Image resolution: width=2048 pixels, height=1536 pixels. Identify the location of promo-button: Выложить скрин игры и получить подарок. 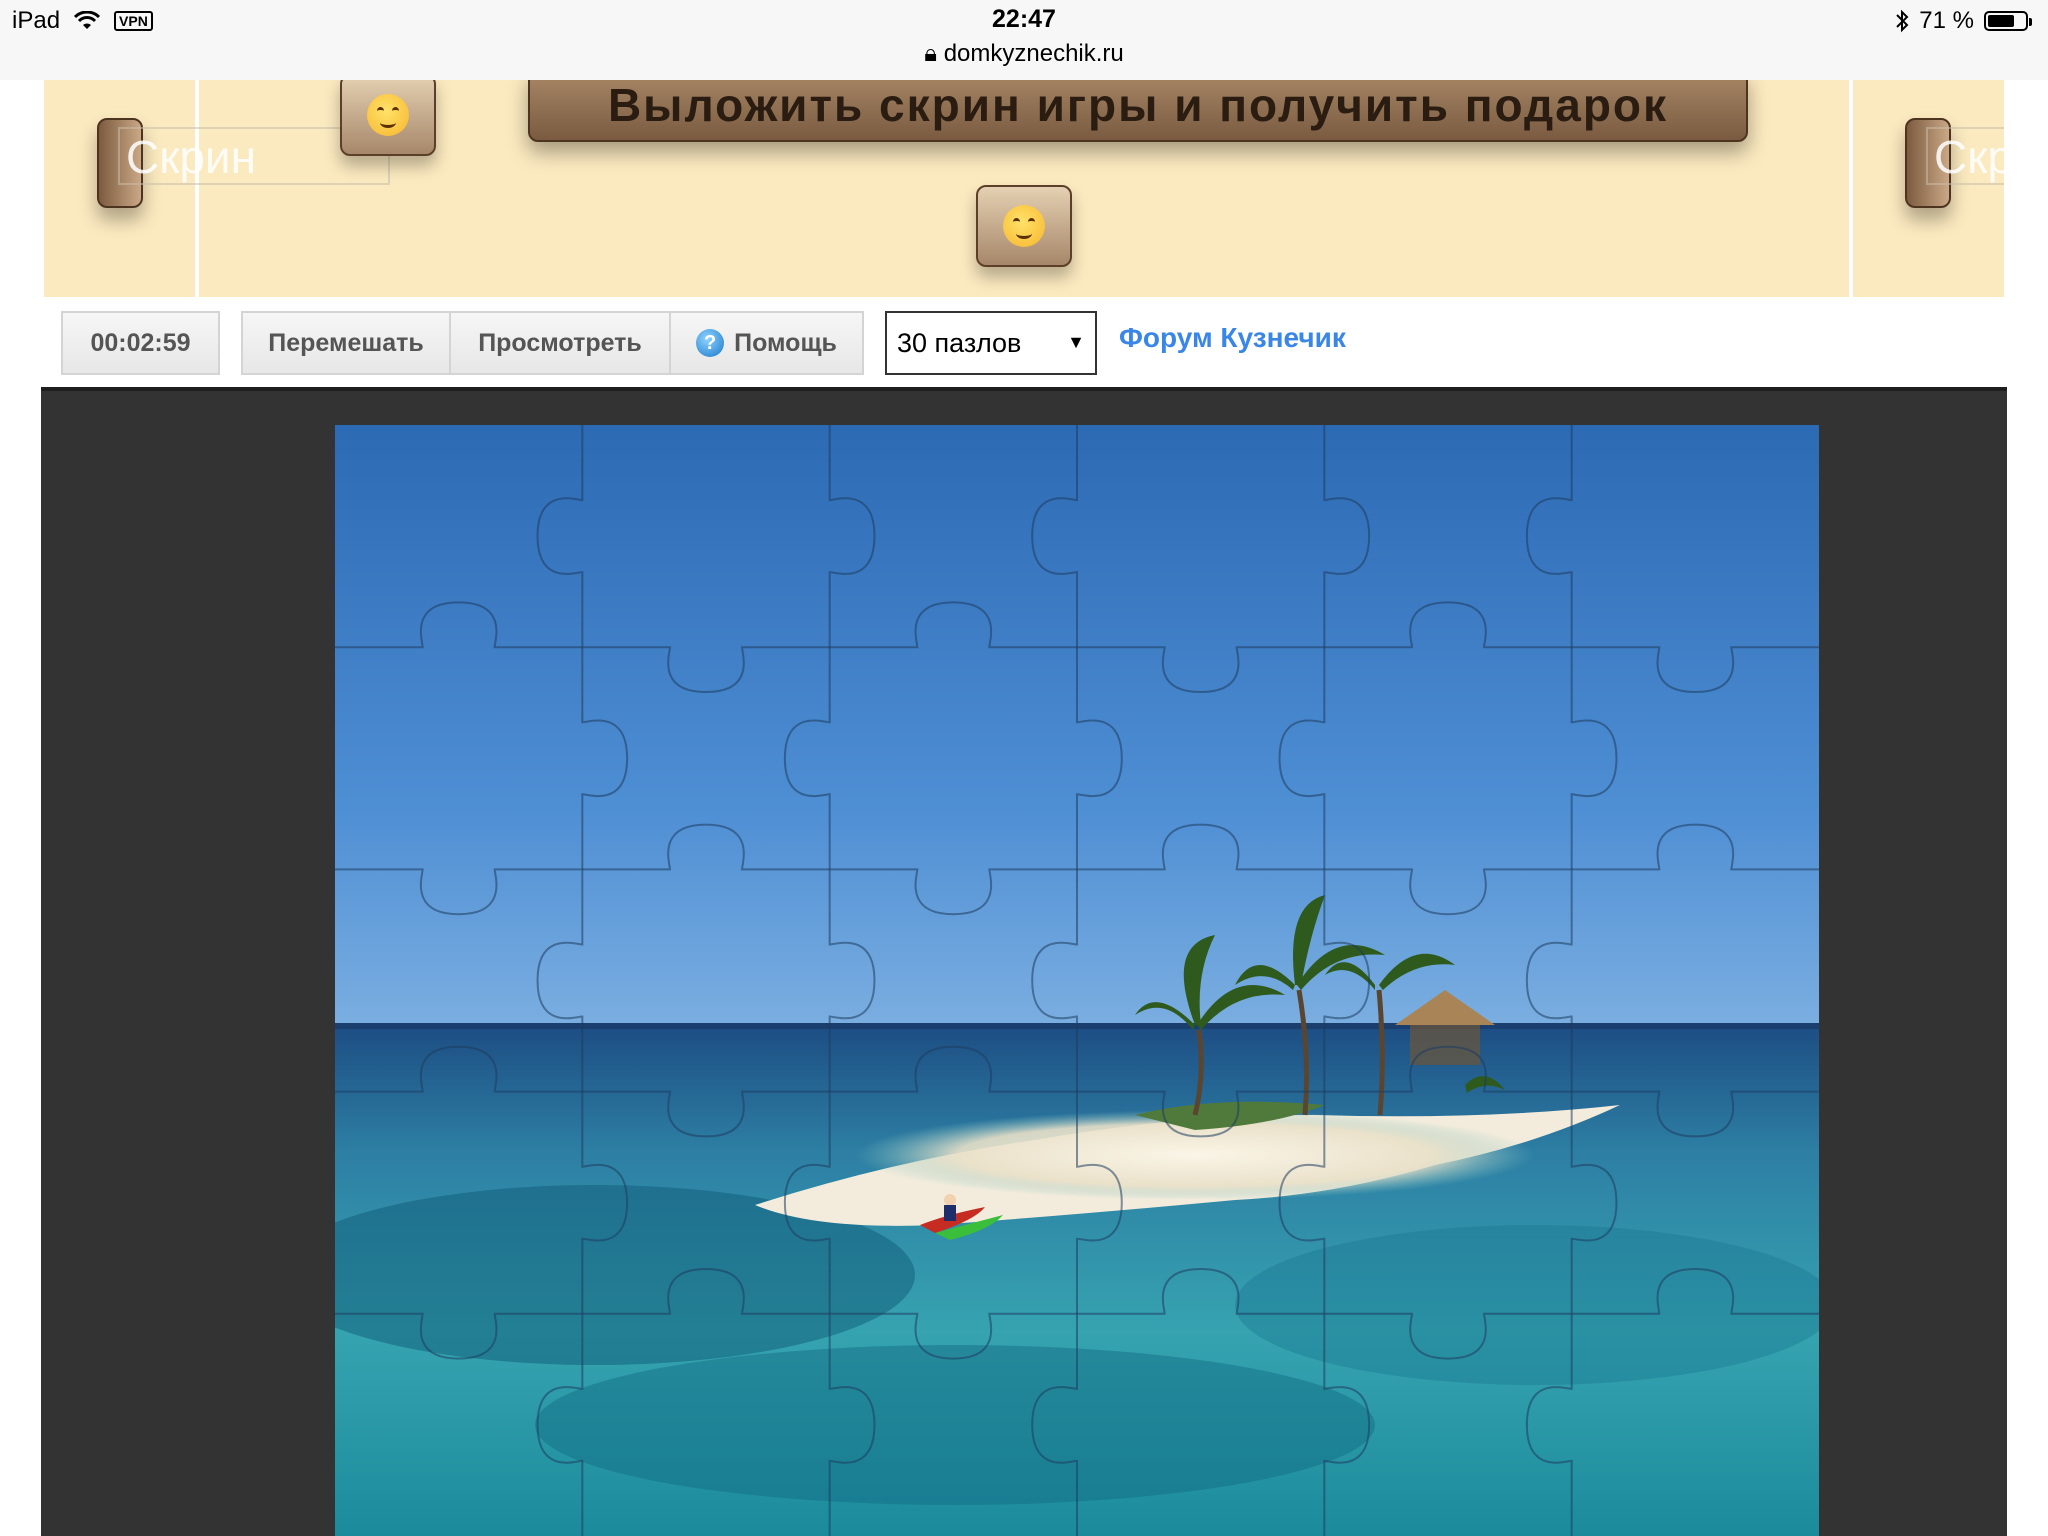
(1138, 111).